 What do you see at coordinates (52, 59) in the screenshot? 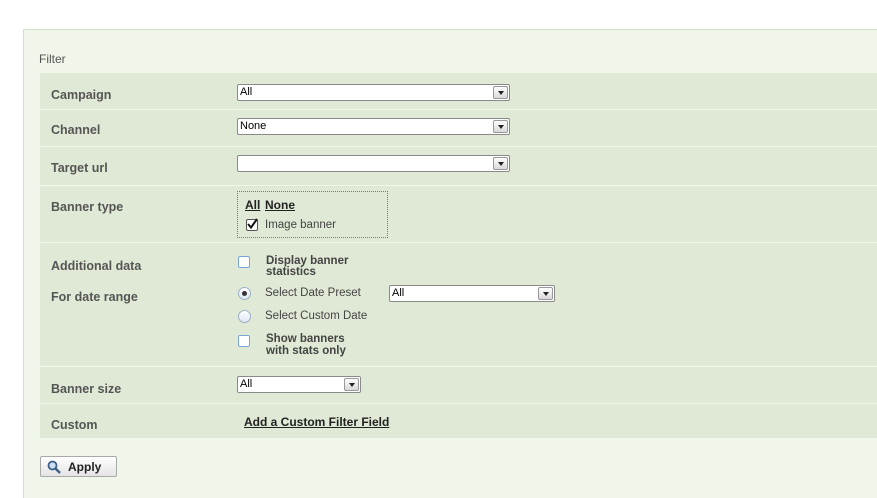
I see `filter-title: Filter` at bounding box center [52, 59].